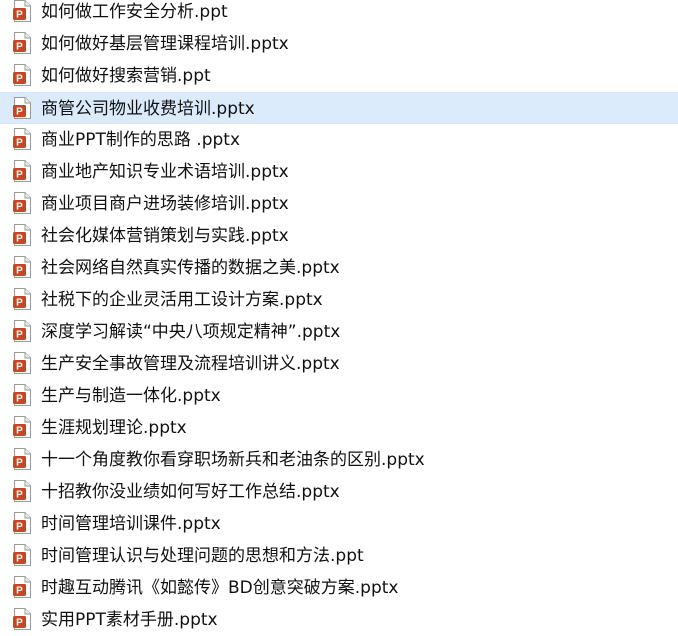 The height and width of the screenshot is (636, 678). I want to click on file-name: 十一个角度教你看穿职场新兵和老油条的区别.pptx, so click(233, 460).